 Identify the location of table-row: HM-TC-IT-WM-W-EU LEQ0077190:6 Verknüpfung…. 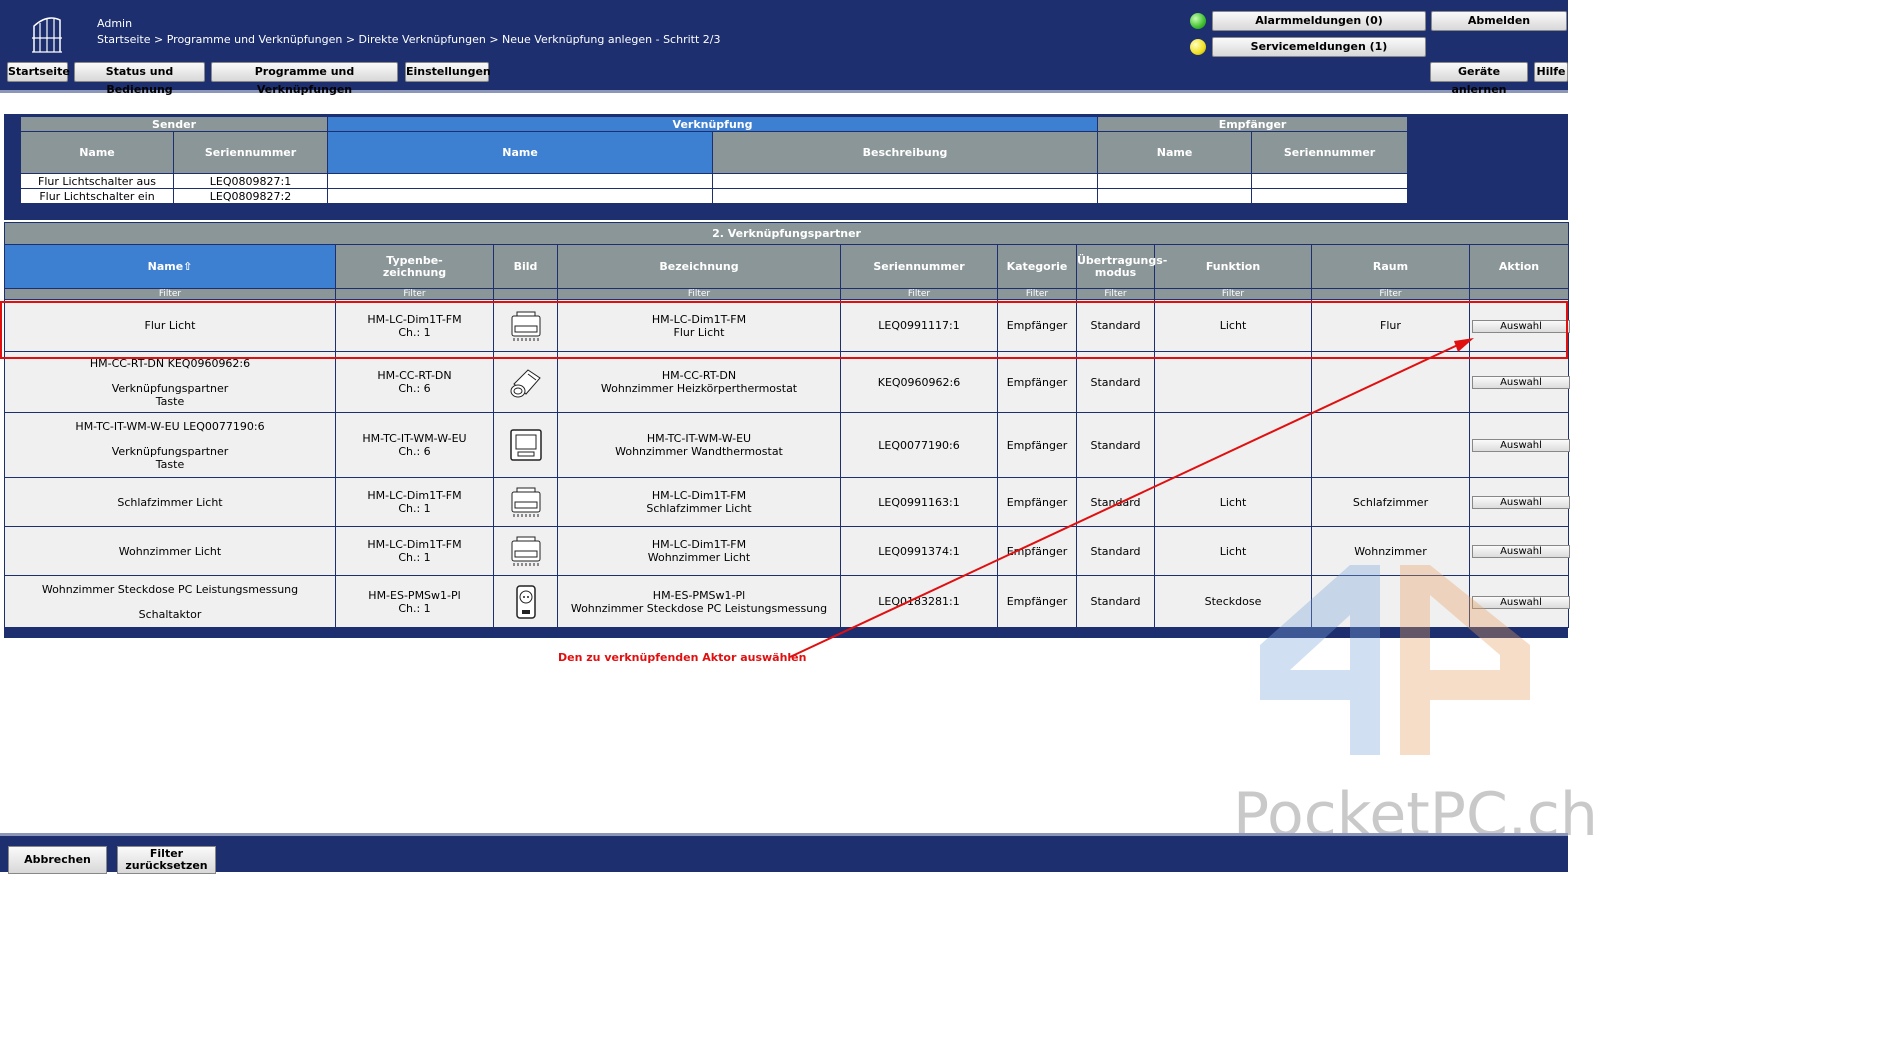
(787, 445).